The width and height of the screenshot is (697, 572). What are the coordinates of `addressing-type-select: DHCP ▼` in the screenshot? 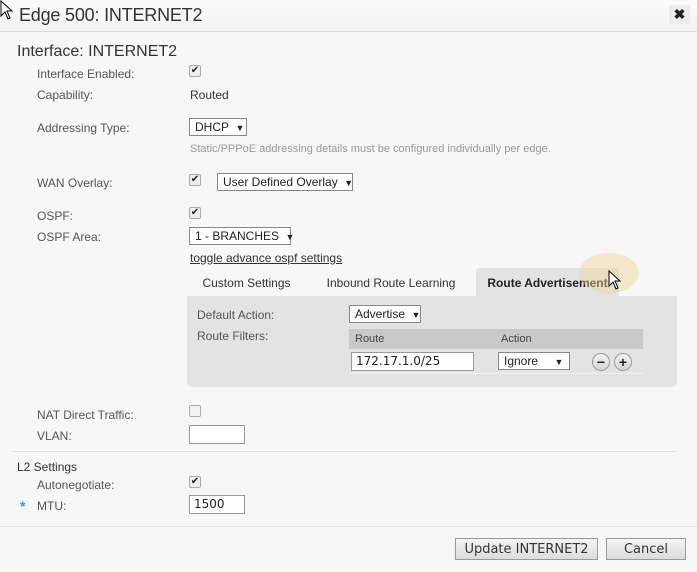 It's located at (218, 127).